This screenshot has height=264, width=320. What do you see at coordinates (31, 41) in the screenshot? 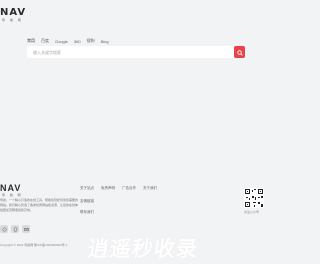
I see `tab-common: 常用` at bounding box center [31, 41].